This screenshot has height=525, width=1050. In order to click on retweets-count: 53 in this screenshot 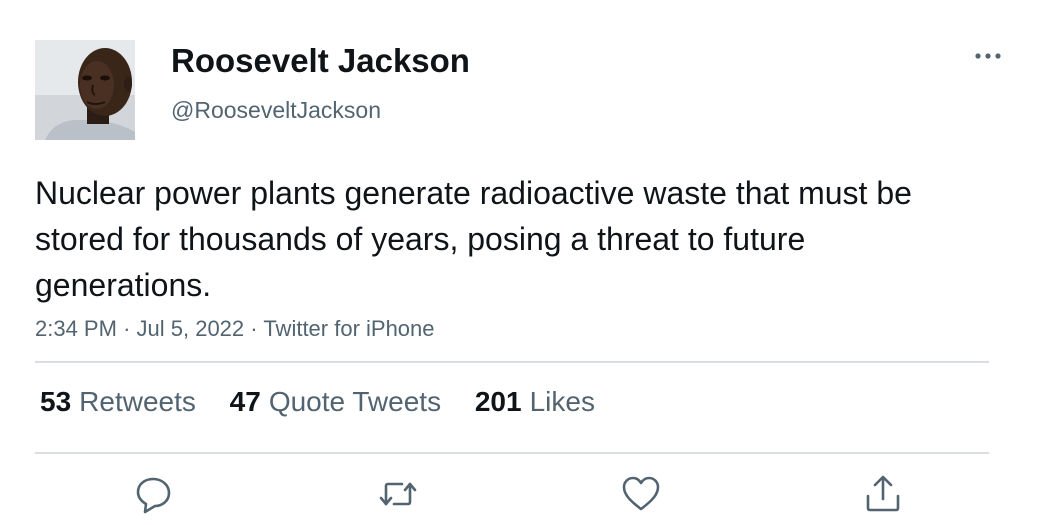, I will do `click(56, 401)`.